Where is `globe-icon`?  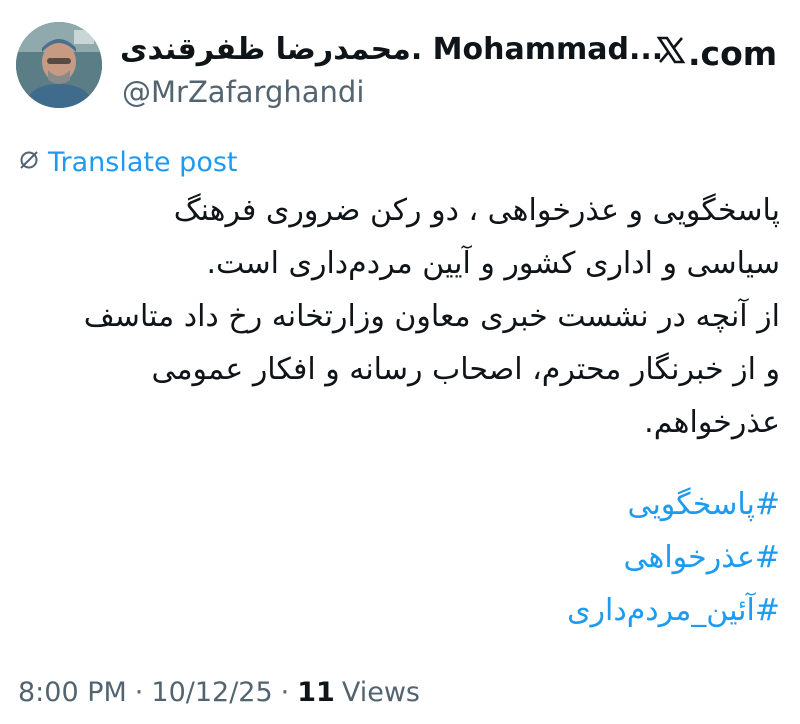
globe-icon is located at coordinates (29, 162).